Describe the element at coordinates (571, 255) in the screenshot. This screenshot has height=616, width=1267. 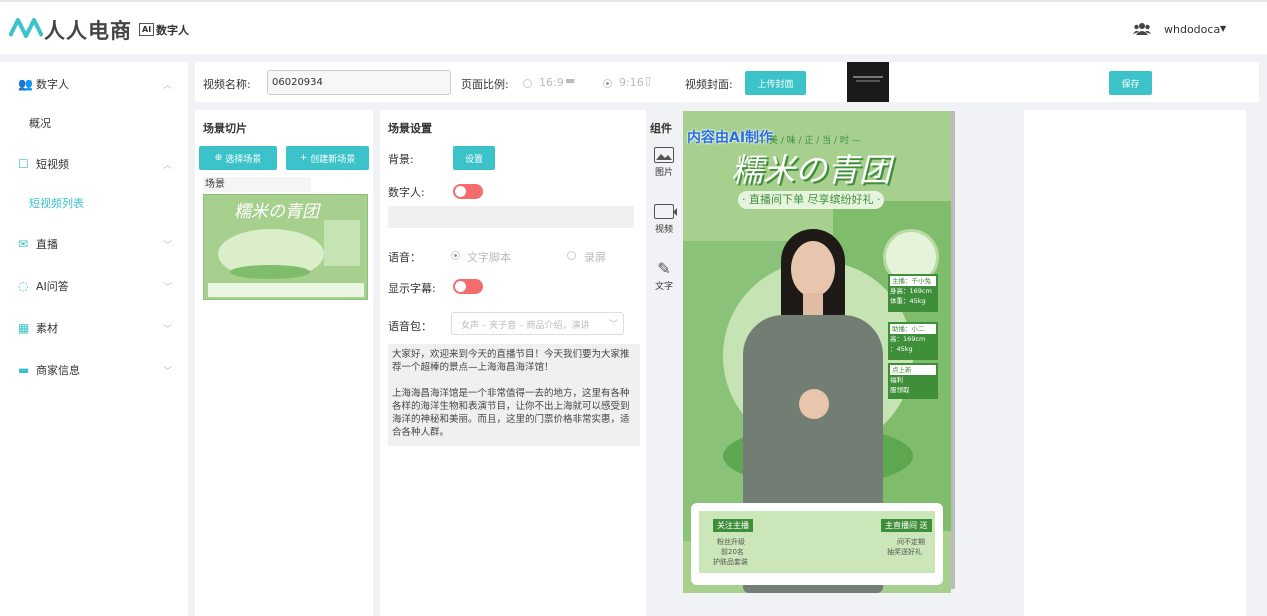
I see `voice-record-radio` at that location.